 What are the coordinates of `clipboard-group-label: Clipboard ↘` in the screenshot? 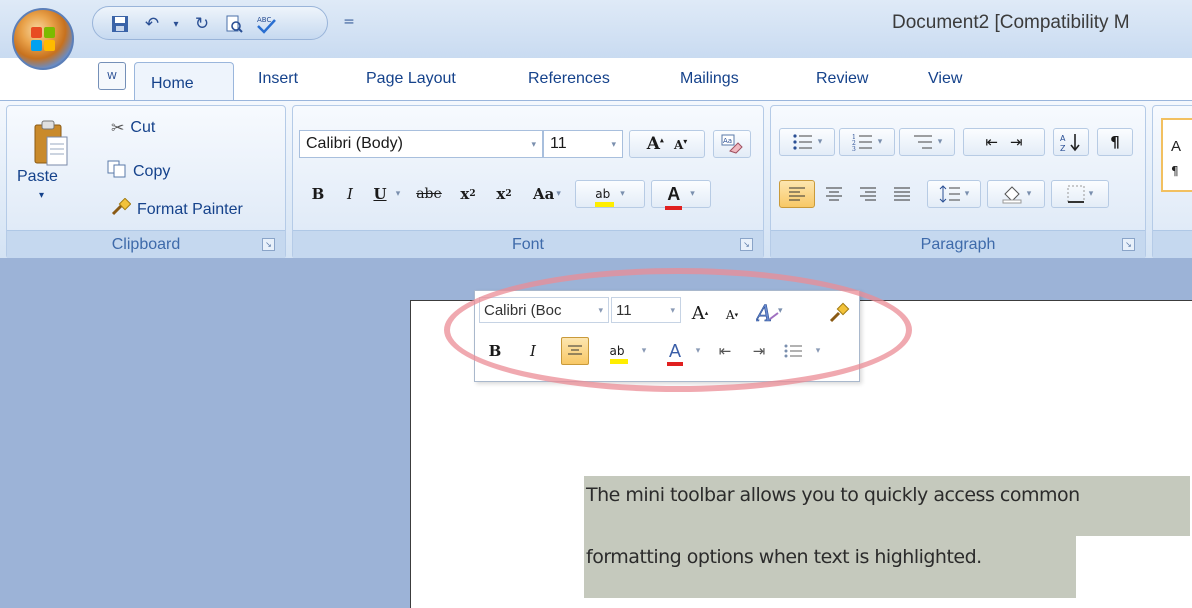 It's located at (146, 244).